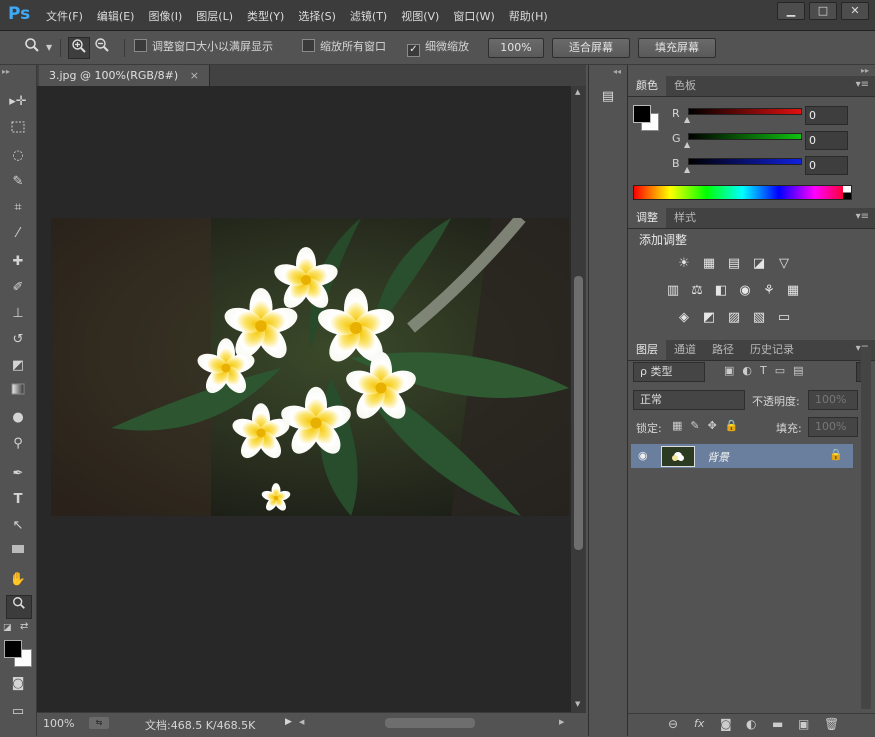 The width and height of the screenshot is (875, 737). I want to click on black-white-icon: ◧, so click(721, 291).